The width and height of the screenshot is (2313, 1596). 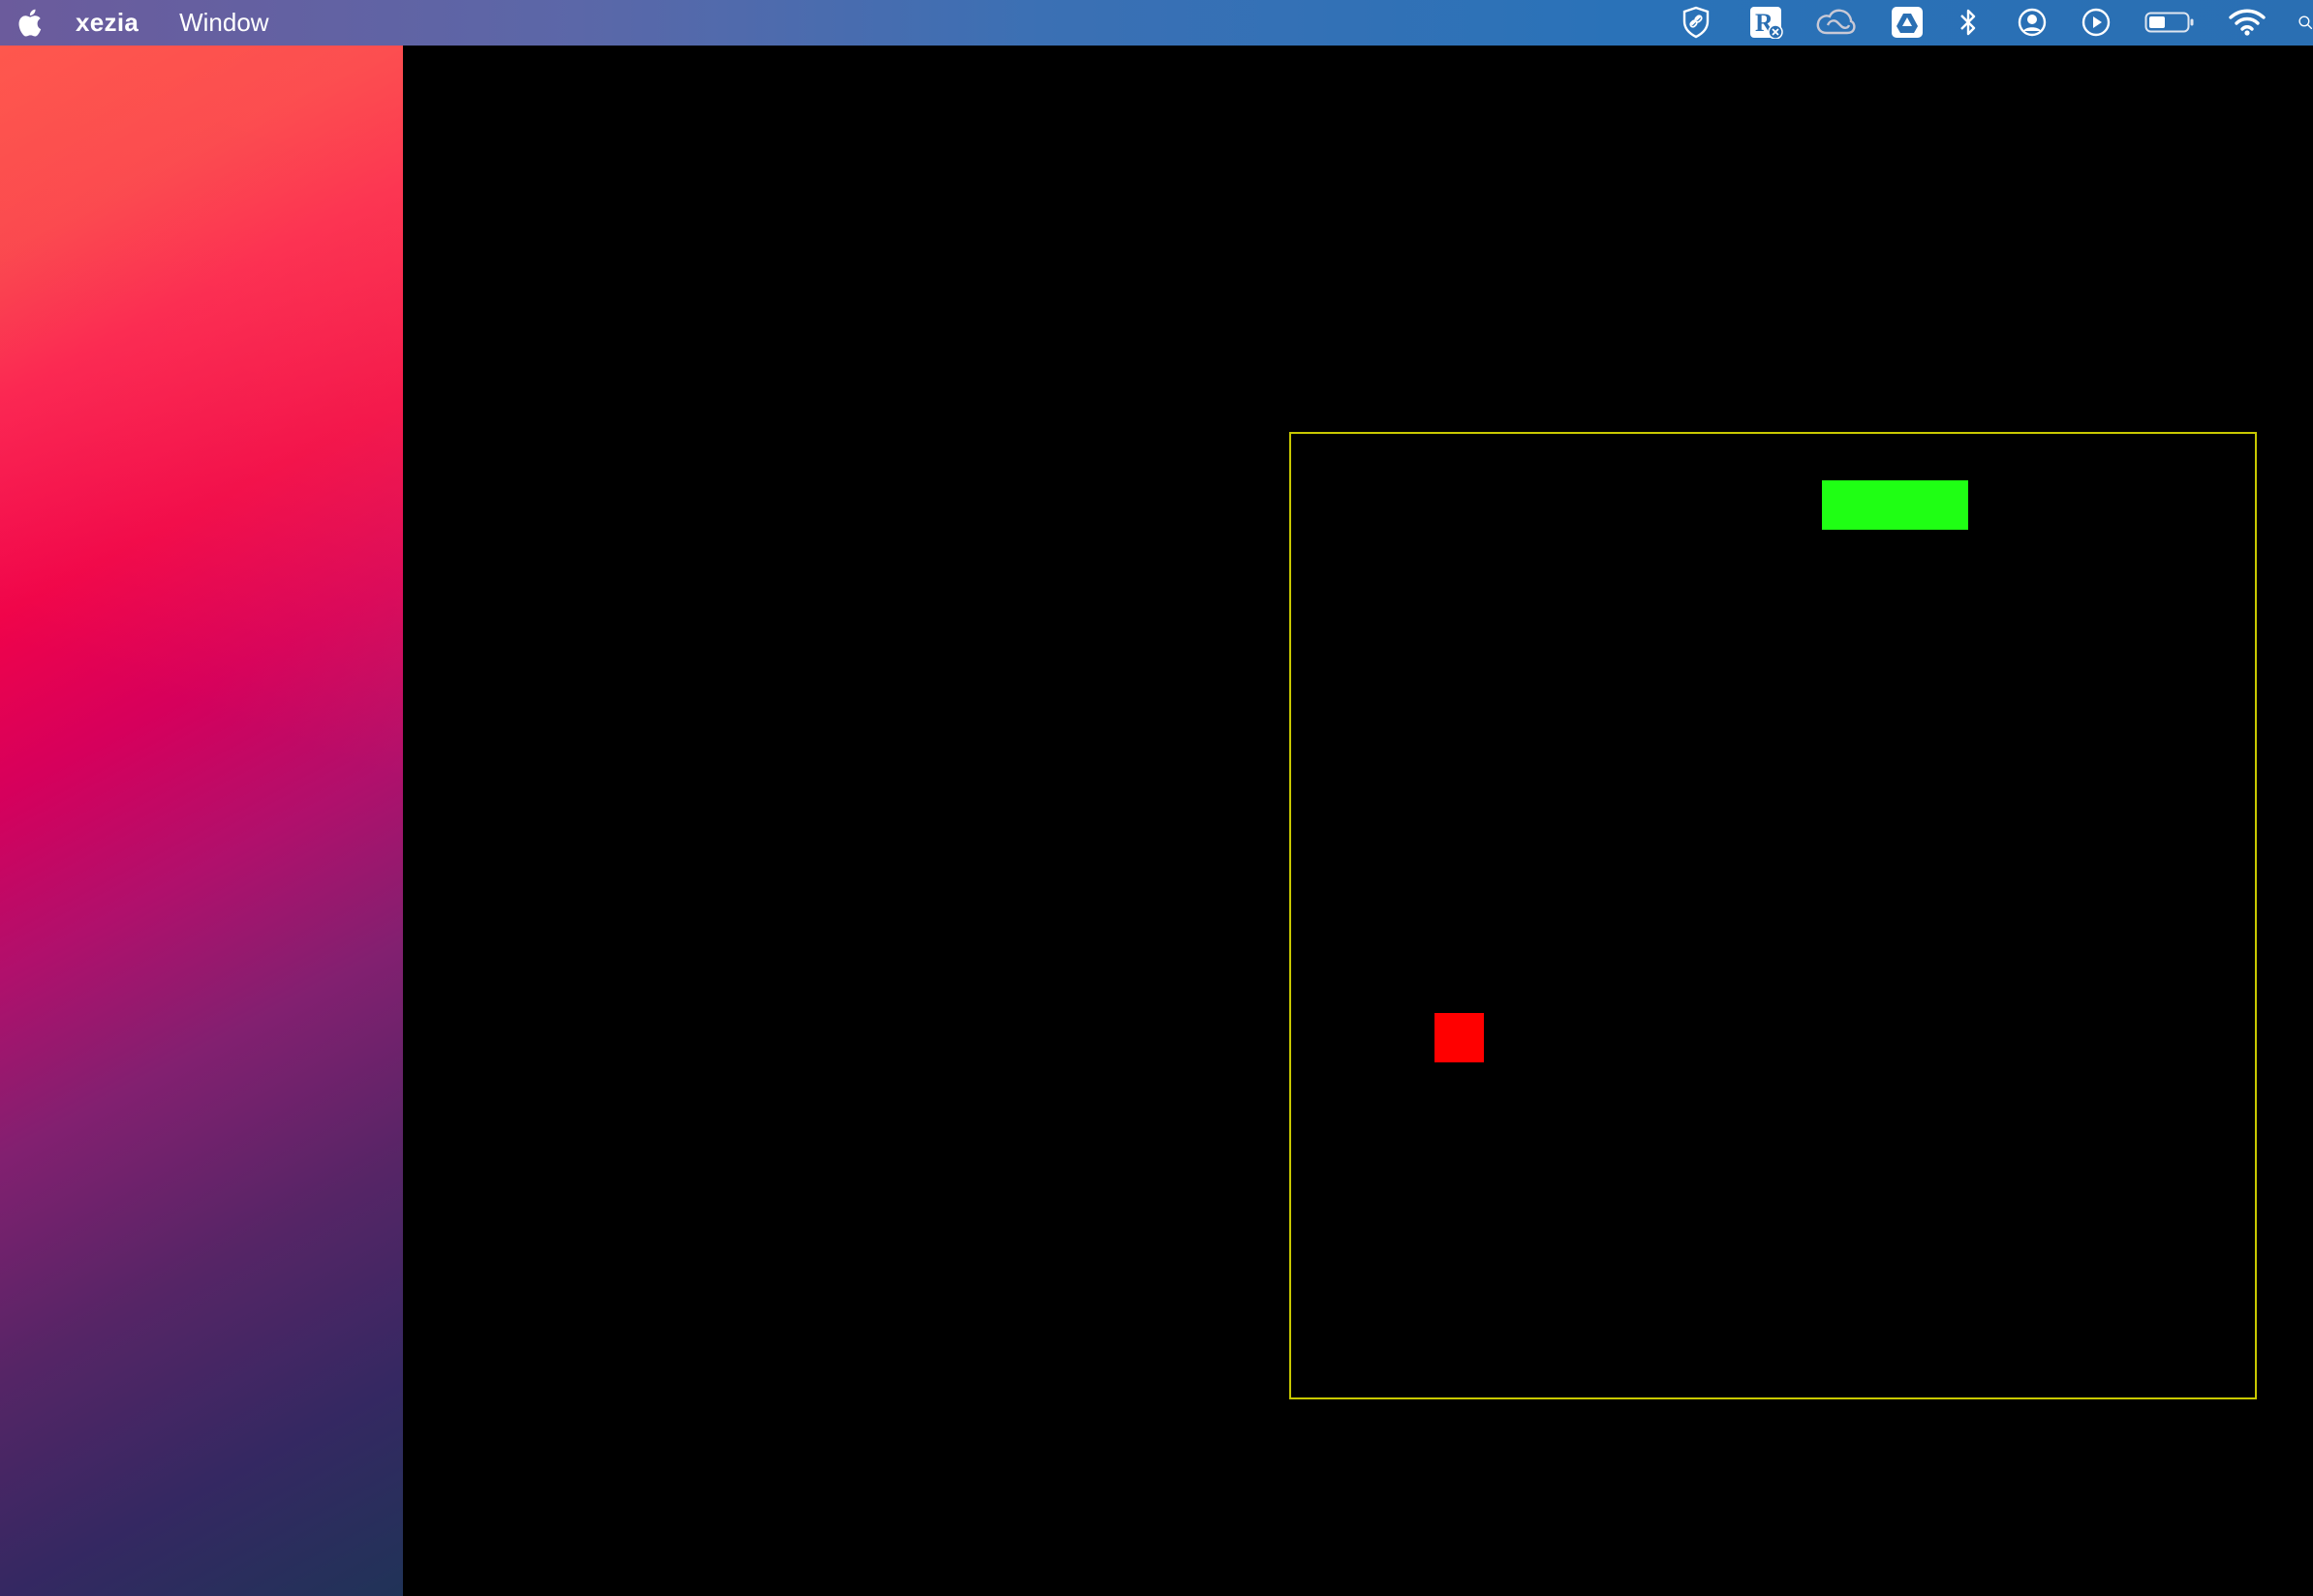 I want to click on window-menu: Window, so click(x=224, y=23).